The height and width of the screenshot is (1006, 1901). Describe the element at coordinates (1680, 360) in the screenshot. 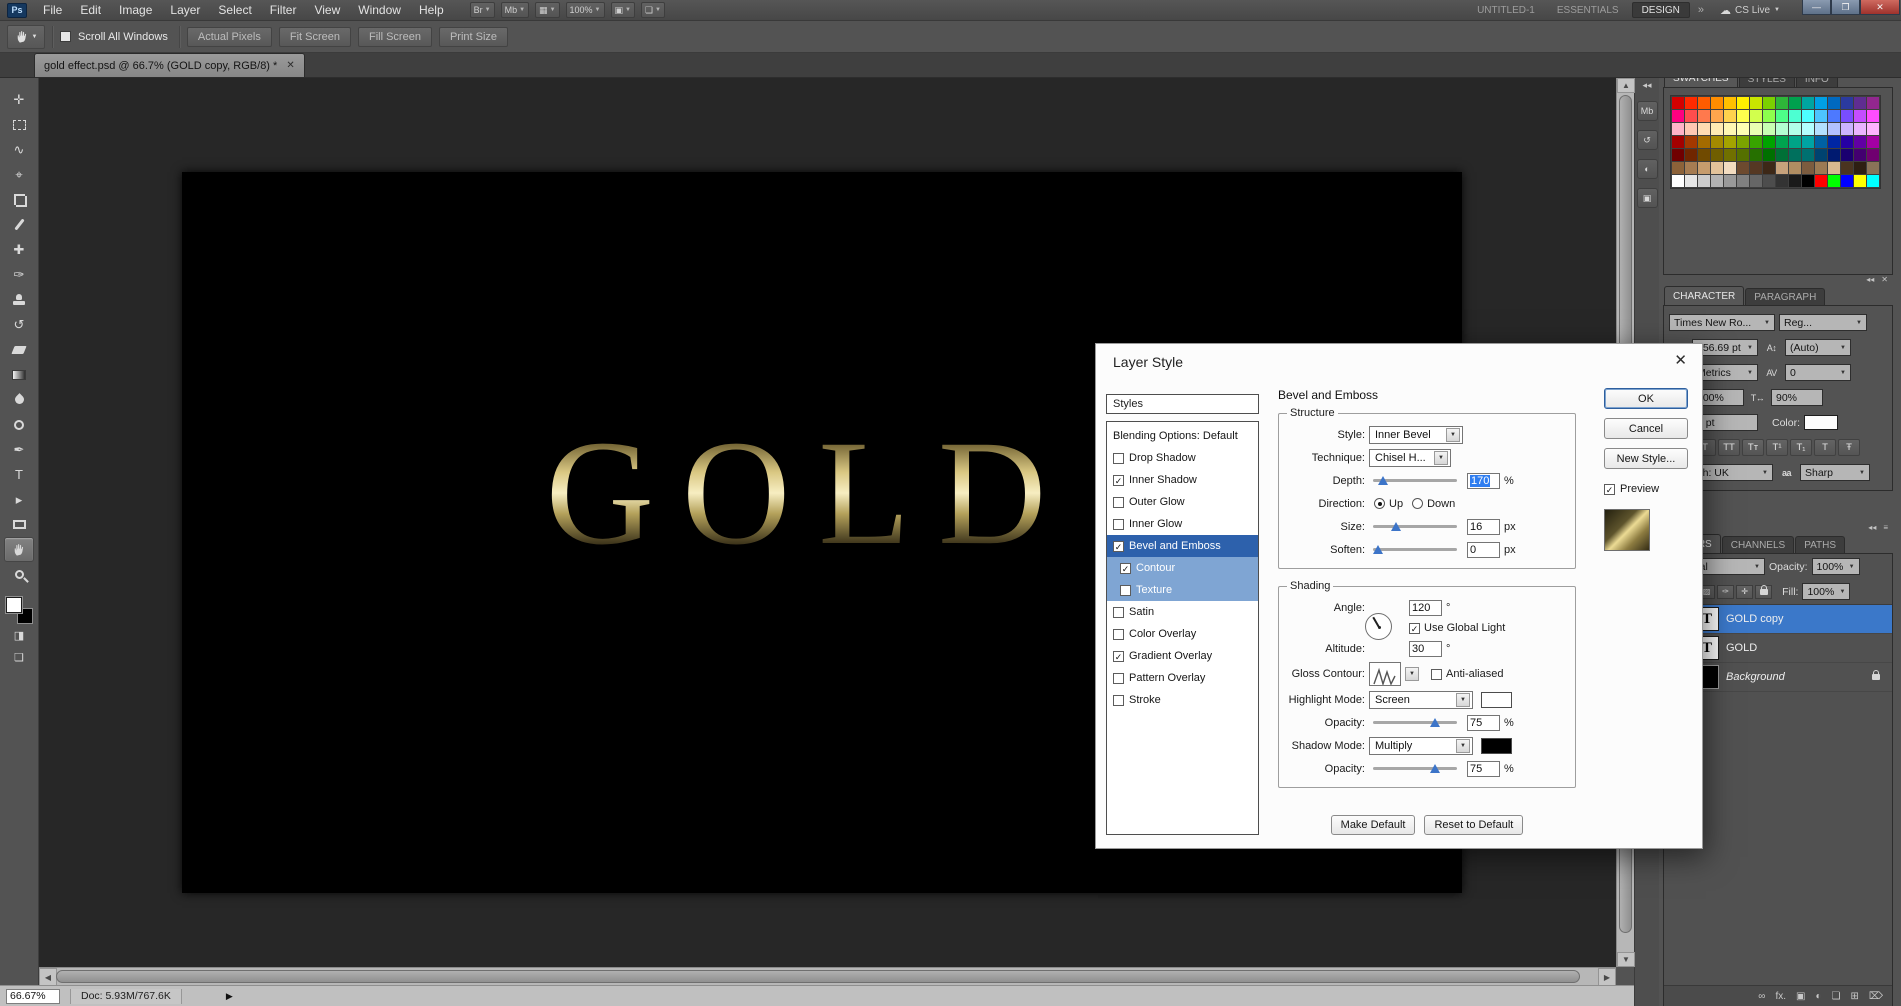

I see `close-icon: ✕` at that location.